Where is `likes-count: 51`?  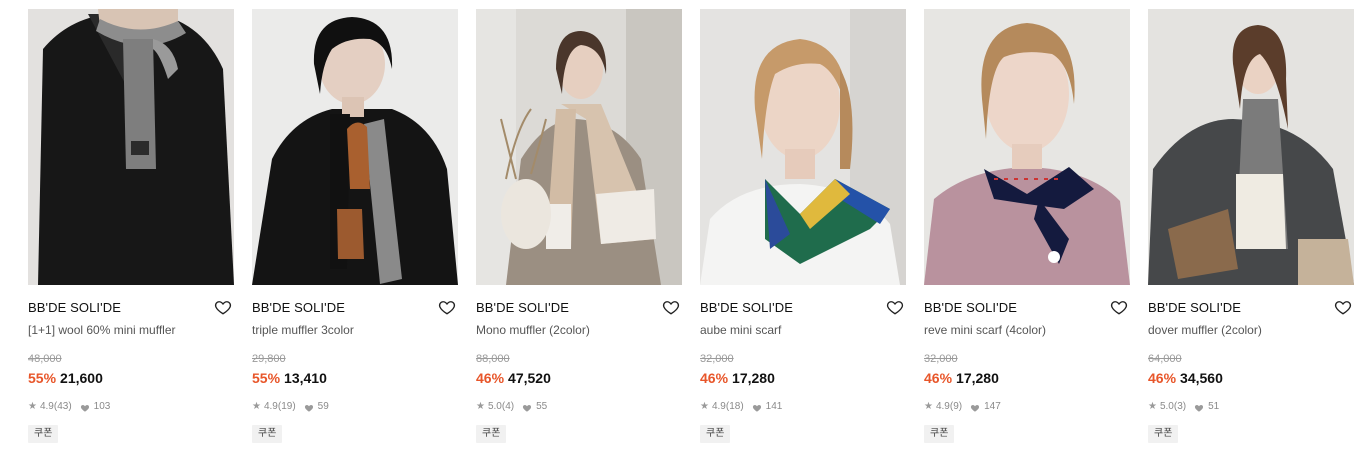 likes-count: 51 is located at coordinates (1214, 406).